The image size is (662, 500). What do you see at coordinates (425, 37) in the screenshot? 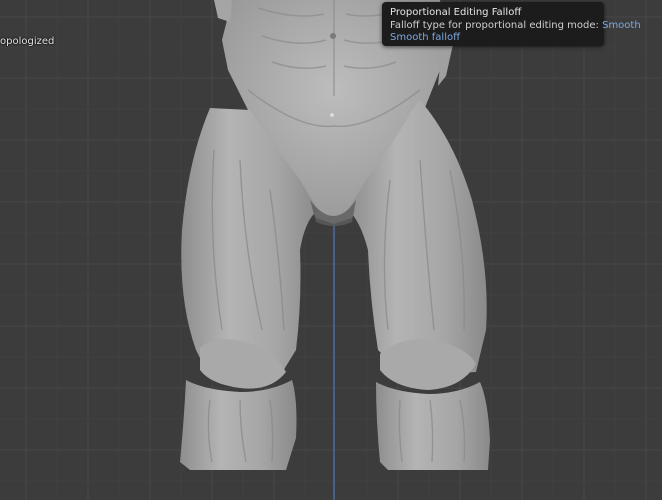
I see `tooltip-subtitle: Smooth falloff` at bounding box center [425, 37].